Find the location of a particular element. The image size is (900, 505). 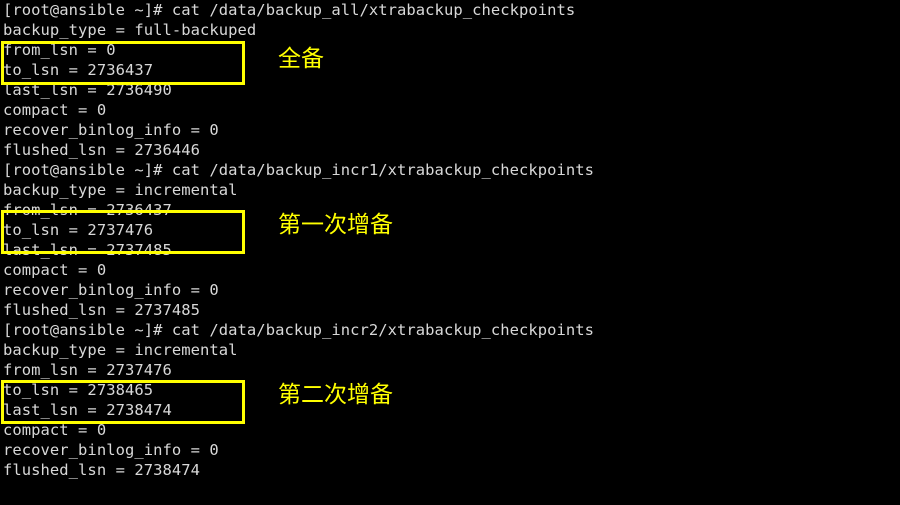

annotation-first-incremental: 第一次增备 is located at coordinates (335, 225).